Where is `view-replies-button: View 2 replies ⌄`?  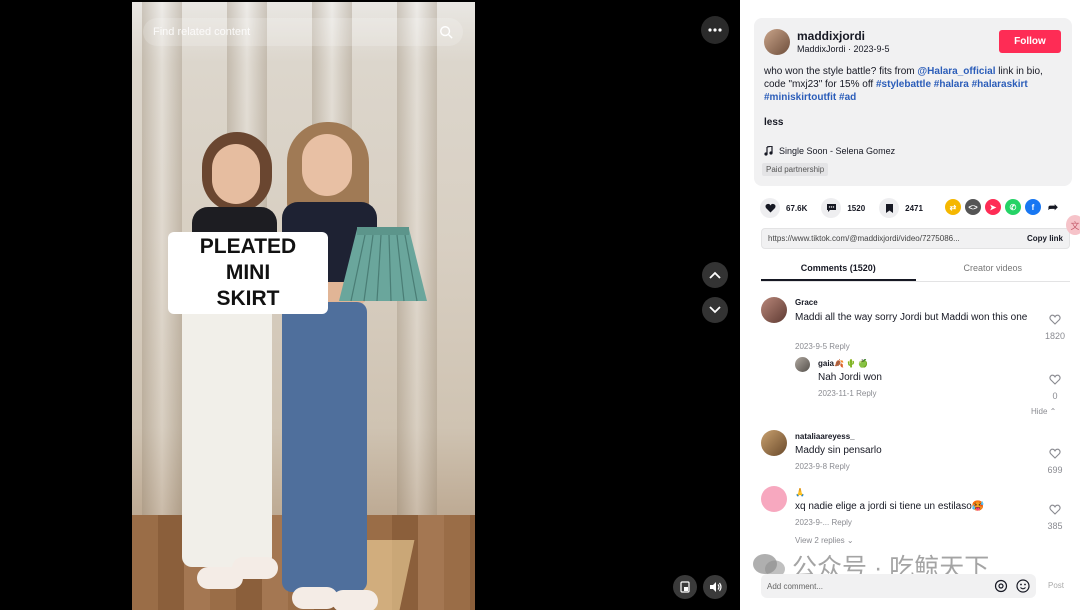
view-replies-button: View 2 replies ⌄ is located at coordinates (824, 540).